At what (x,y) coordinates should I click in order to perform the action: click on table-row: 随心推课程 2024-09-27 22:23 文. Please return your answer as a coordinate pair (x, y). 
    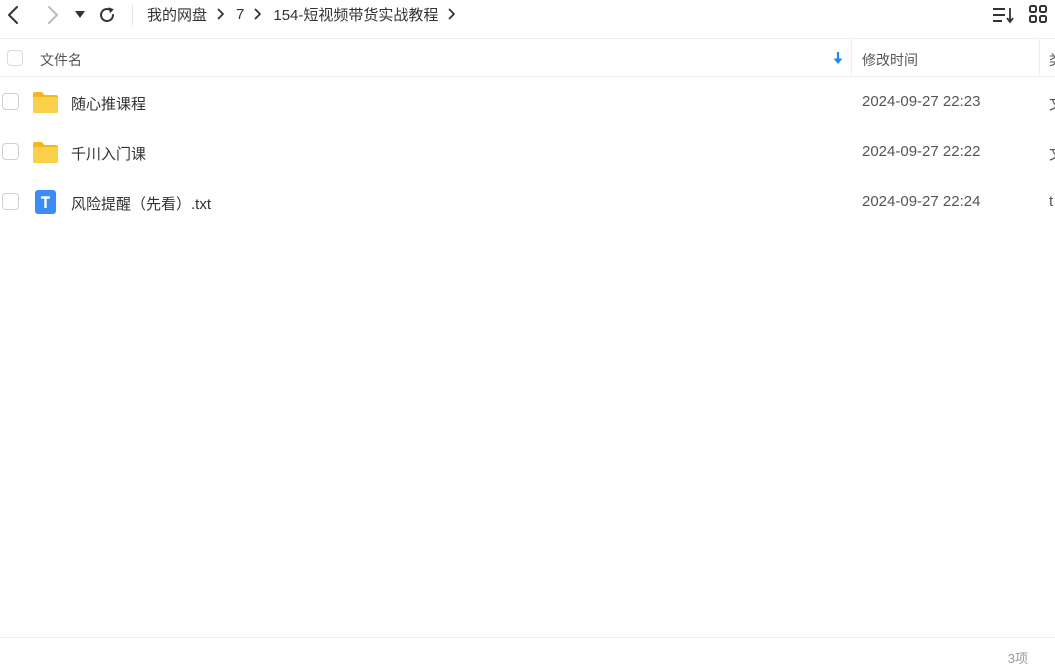
    Looking at the image, I should click on (527, 102).